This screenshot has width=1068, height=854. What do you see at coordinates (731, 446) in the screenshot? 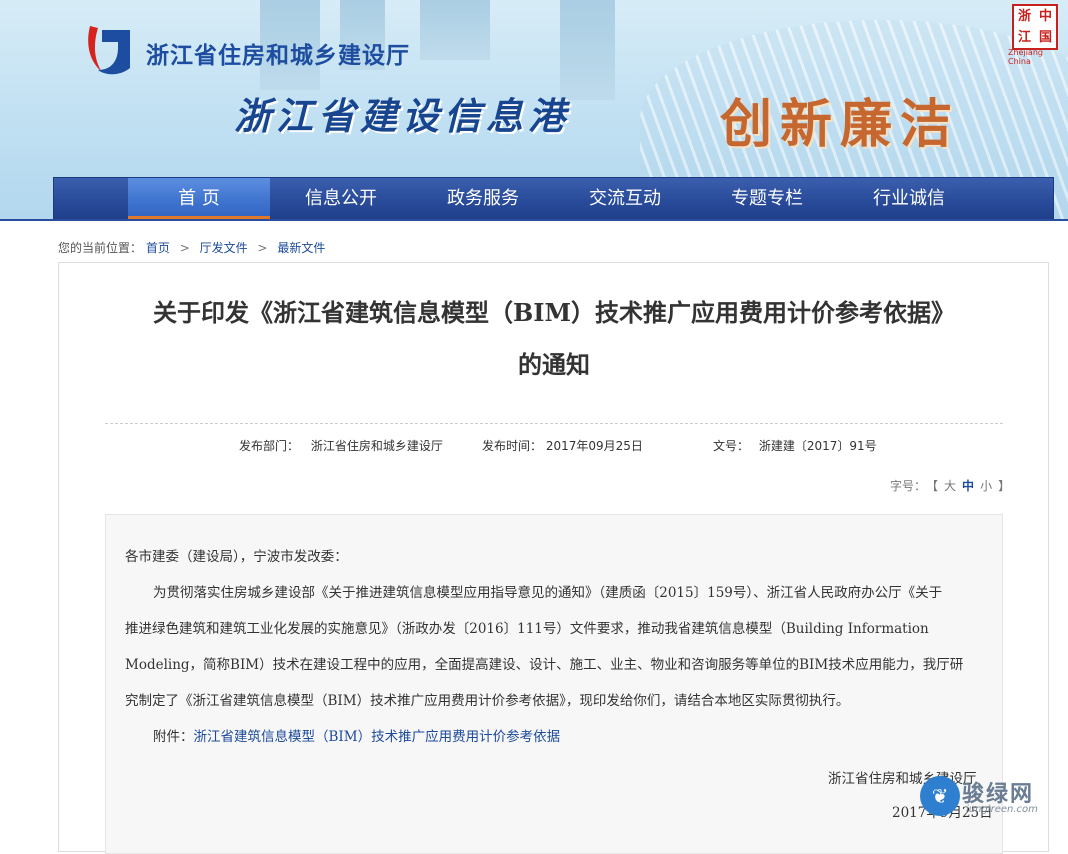
I see `meta-doc-label: 文号：` at bounding box center [731, 446].